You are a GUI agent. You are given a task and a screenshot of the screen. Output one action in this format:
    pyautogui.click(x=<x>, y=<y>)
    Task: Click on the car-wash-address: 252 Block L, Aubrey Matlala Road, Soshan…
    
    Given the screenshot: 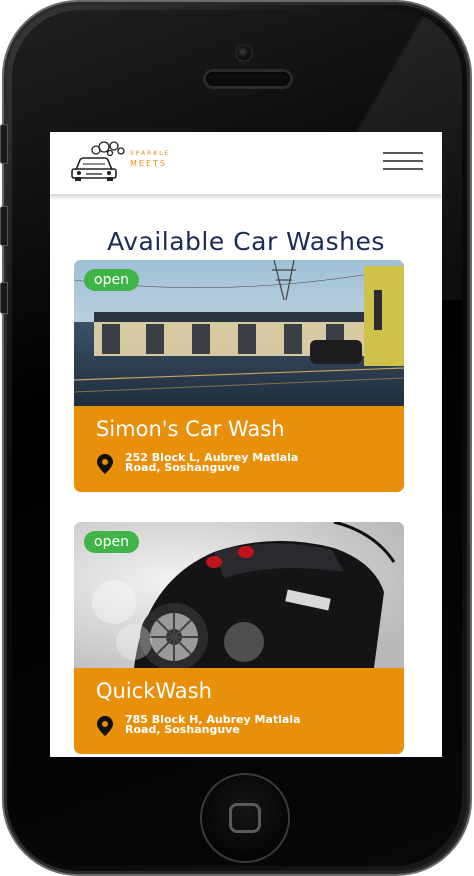 What is the action you would take?
    pyautogui.click(x=211, y=463)
    